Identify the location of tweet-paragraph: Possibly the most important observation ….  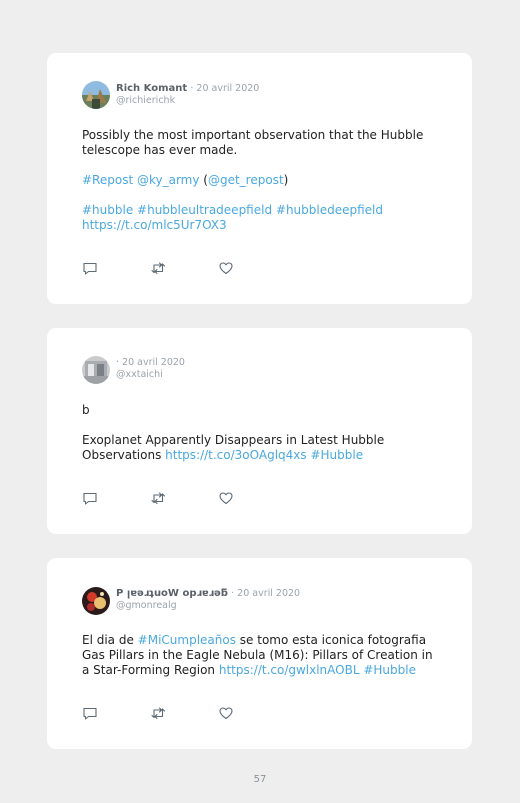
(262, 143).